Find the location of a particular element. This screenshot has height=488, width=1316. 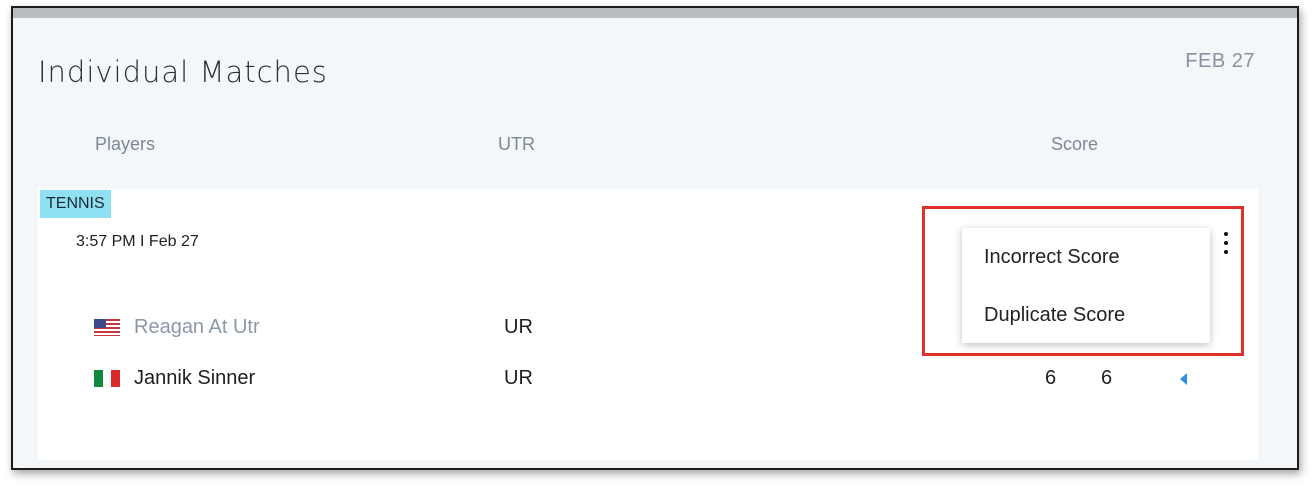

player-name: Jannik Sinner is located at coordinates (195, 378).